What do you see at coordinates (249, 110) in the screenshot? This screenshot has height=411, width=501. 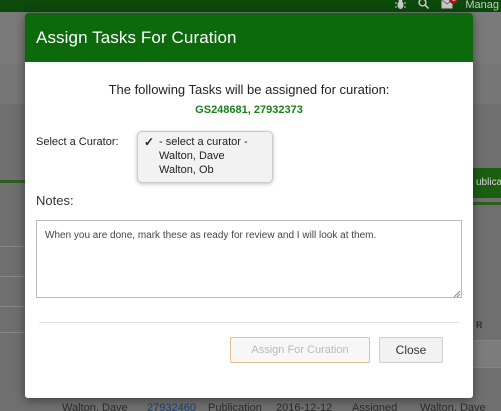 I see `task-id-list: GS248681, 27932373` at bounding box center [249, 110].